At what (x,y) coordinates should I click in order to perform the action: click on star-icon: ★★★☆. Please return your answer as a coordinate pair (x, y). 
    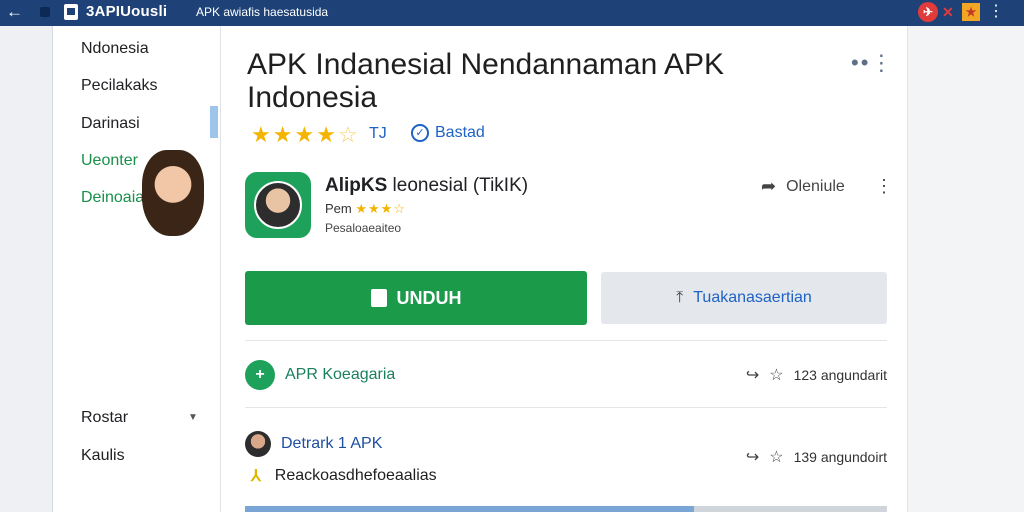
    Looking at the image, I should click on (380, 208).